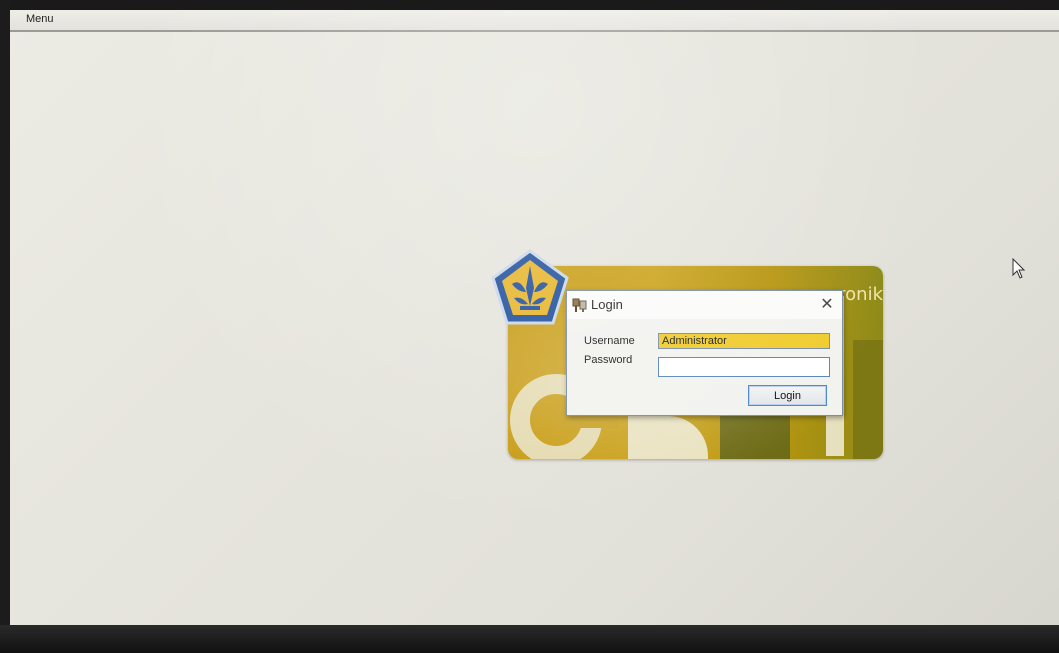 Image resolution: width=1059 pixels, height=653 pixels. Describe the element at coordinates (609, 341) in the screenshot. I see `username-label: Username` at that location.